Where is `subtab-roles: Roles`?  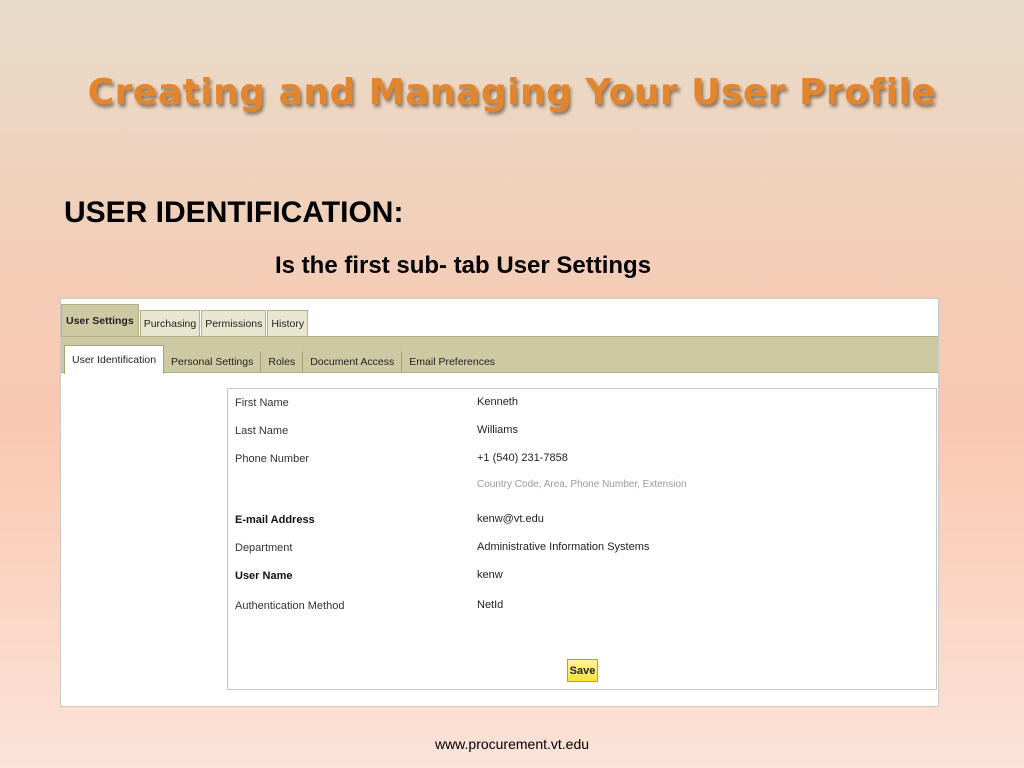 subtab-roles: Roles is located at coordinates (282, 362).